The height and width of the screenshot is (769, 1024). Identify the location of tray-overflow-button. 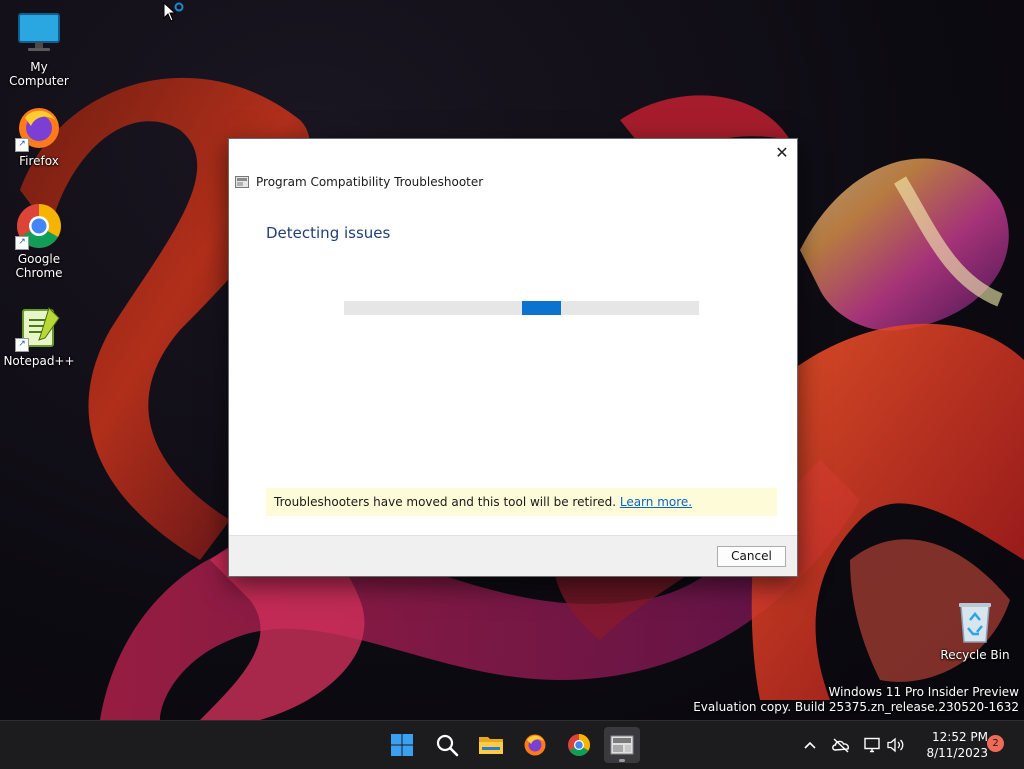
(810, 745).